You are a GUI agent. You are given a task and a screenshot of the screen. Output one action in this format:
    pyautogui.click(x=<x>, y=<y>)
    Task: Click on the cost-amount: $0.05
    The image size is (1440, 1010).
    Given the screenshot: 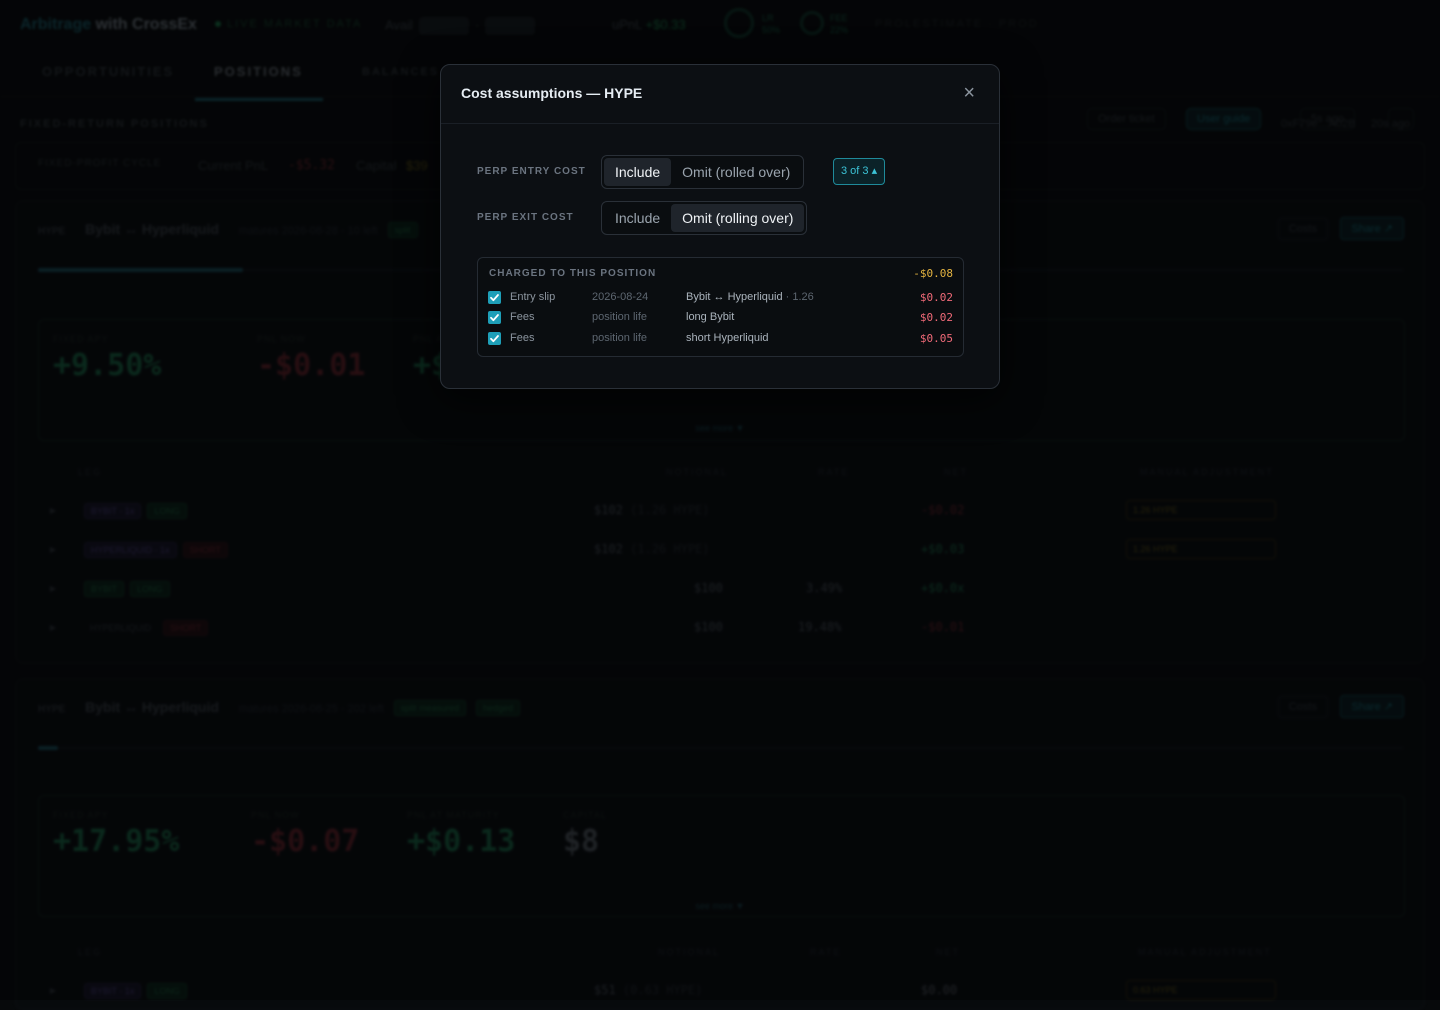 What is the action you would take?
    pyautogui.click(x=936, y=338)
    